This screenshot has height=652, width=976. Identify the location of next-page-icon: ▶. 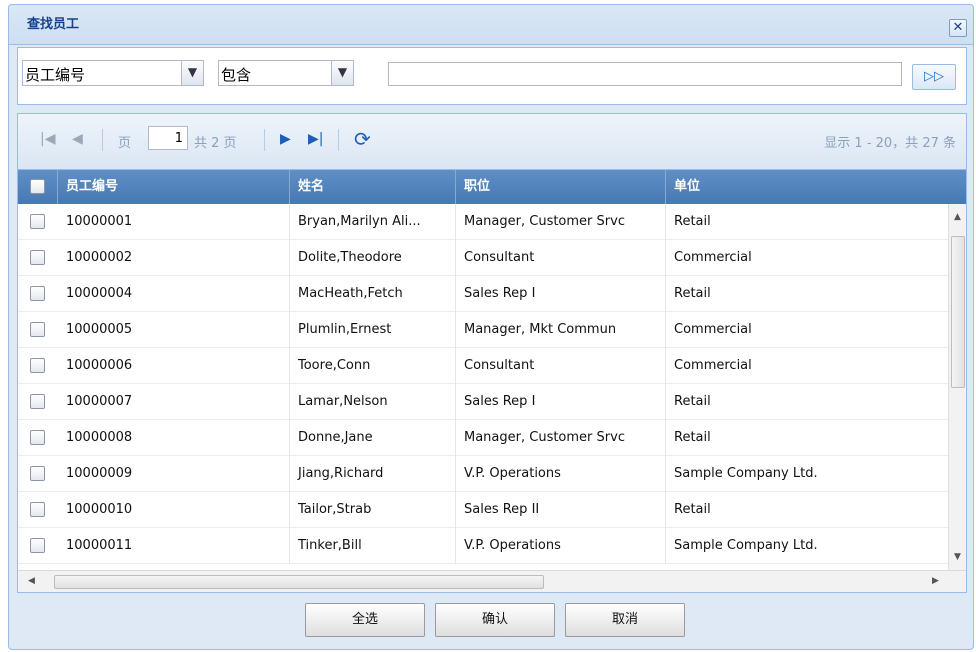
(285, 139).